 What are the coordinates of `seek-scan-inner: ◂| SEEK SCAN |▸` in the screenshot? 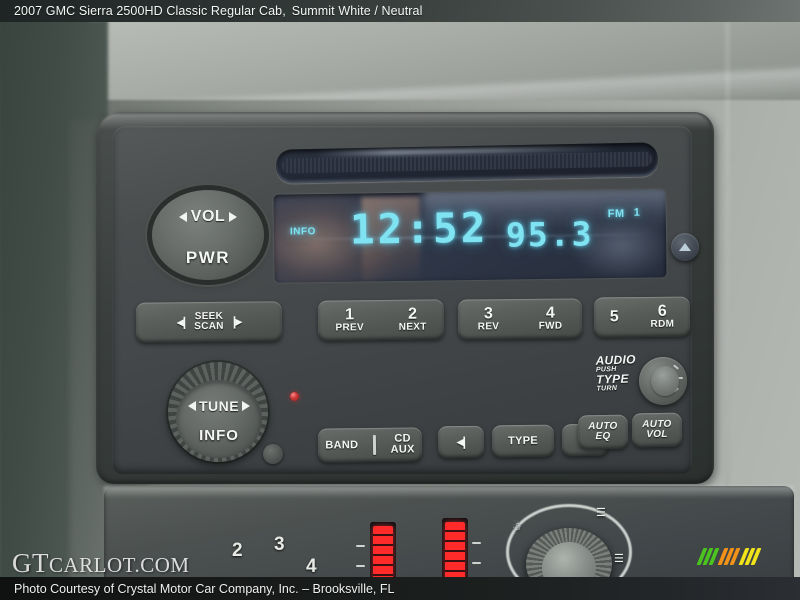 It's located at (209, 322).